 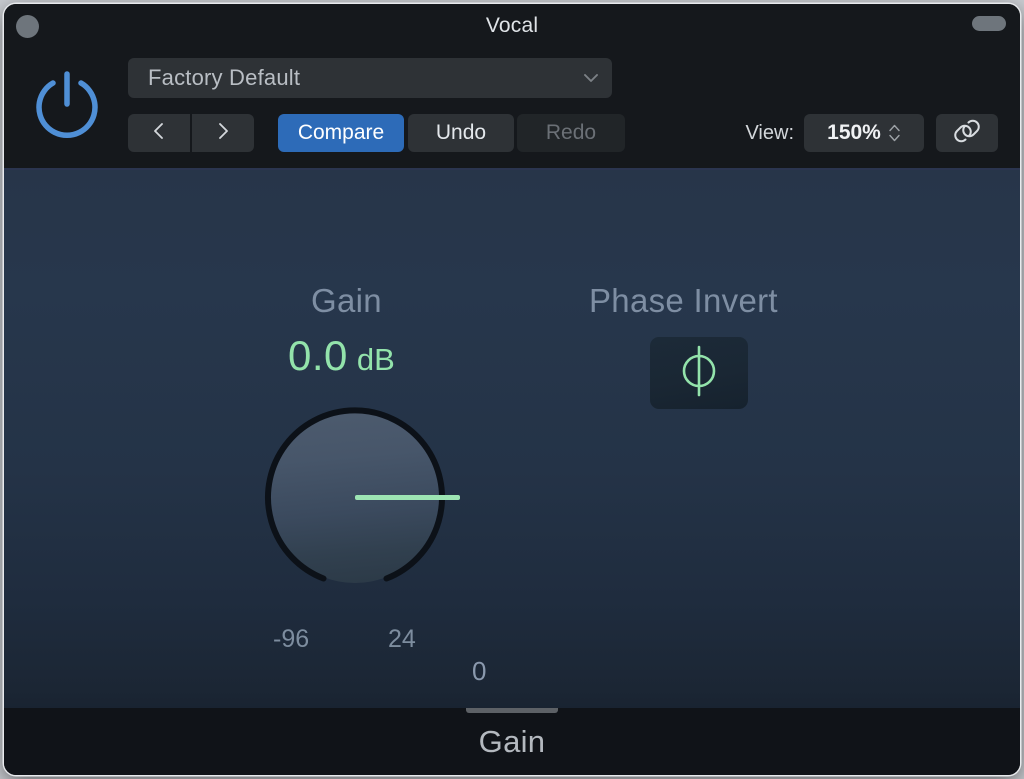 I want to click on view-label: View:, so click(x=769, y=132).